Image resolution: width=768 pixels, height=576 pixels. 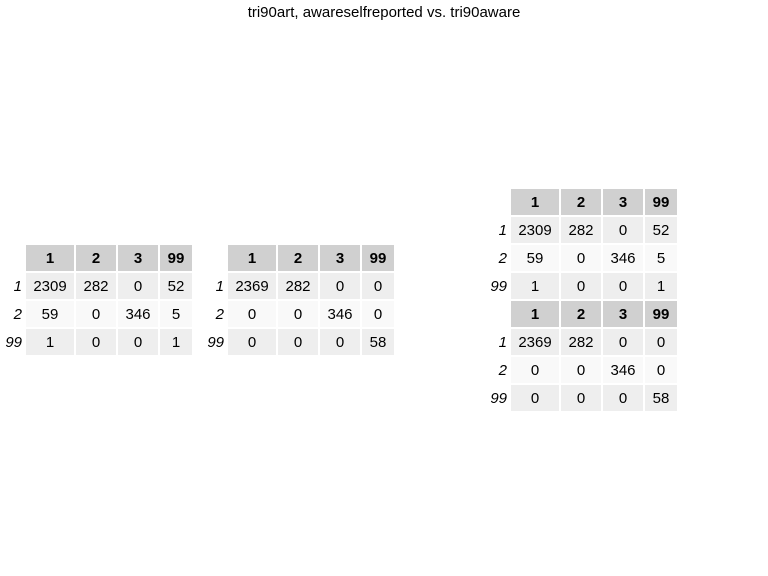 I want to click on crosstab-tri90aware-stacked: 1 2 3 99 1 2369 282 0 0 2 0 0 346 0 99 0 0 0 58, so click(x=581, y=356).